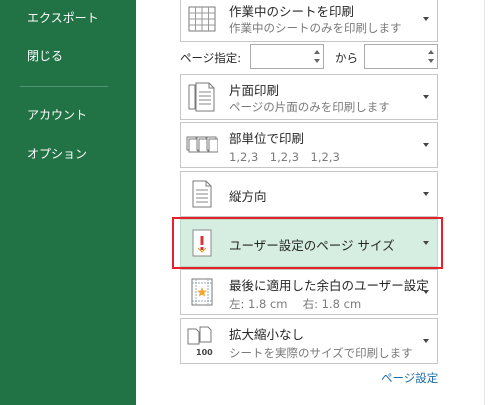 This screenshot has height=405, width=490. Describe the element at coordinates (487, 202) in the screenshot. I see `scrollbar` at that location.